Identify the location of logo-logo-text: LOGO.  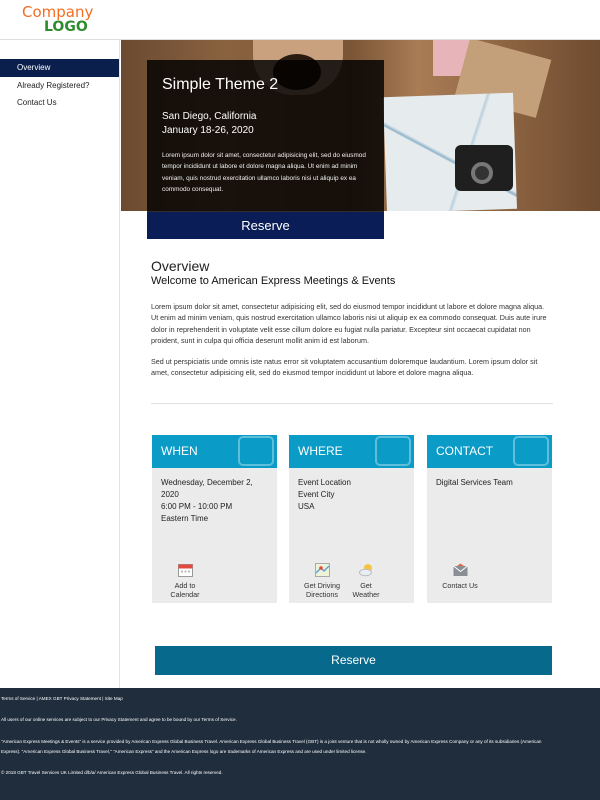
(66, 27).